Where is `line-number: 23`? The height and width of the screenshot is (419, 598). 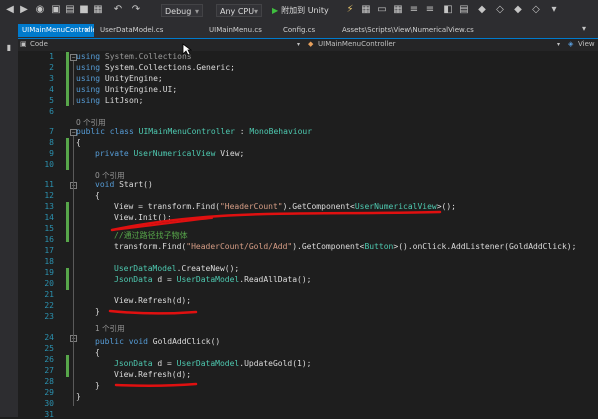
line-number: 23 is located at coordinates (49, 316).